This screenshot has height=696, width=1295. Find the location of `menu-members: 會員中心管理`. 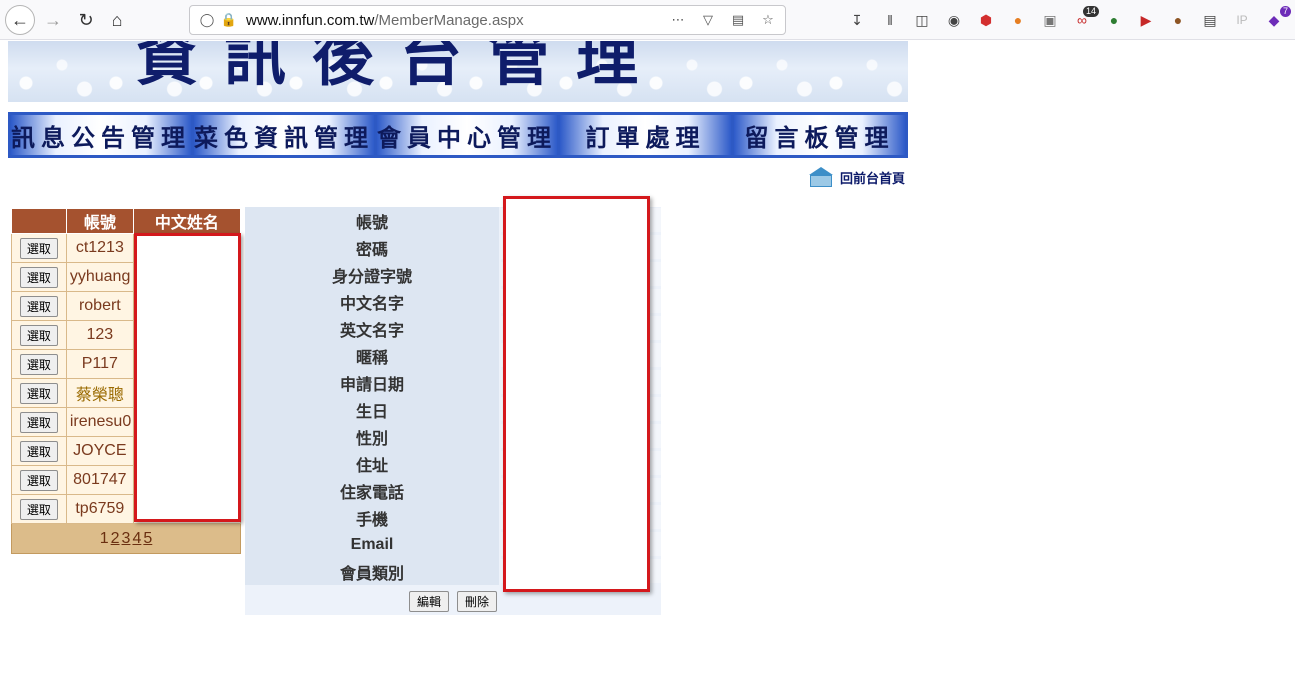

menu-members: 會員中心管理 is located at coordinates (467, 135).